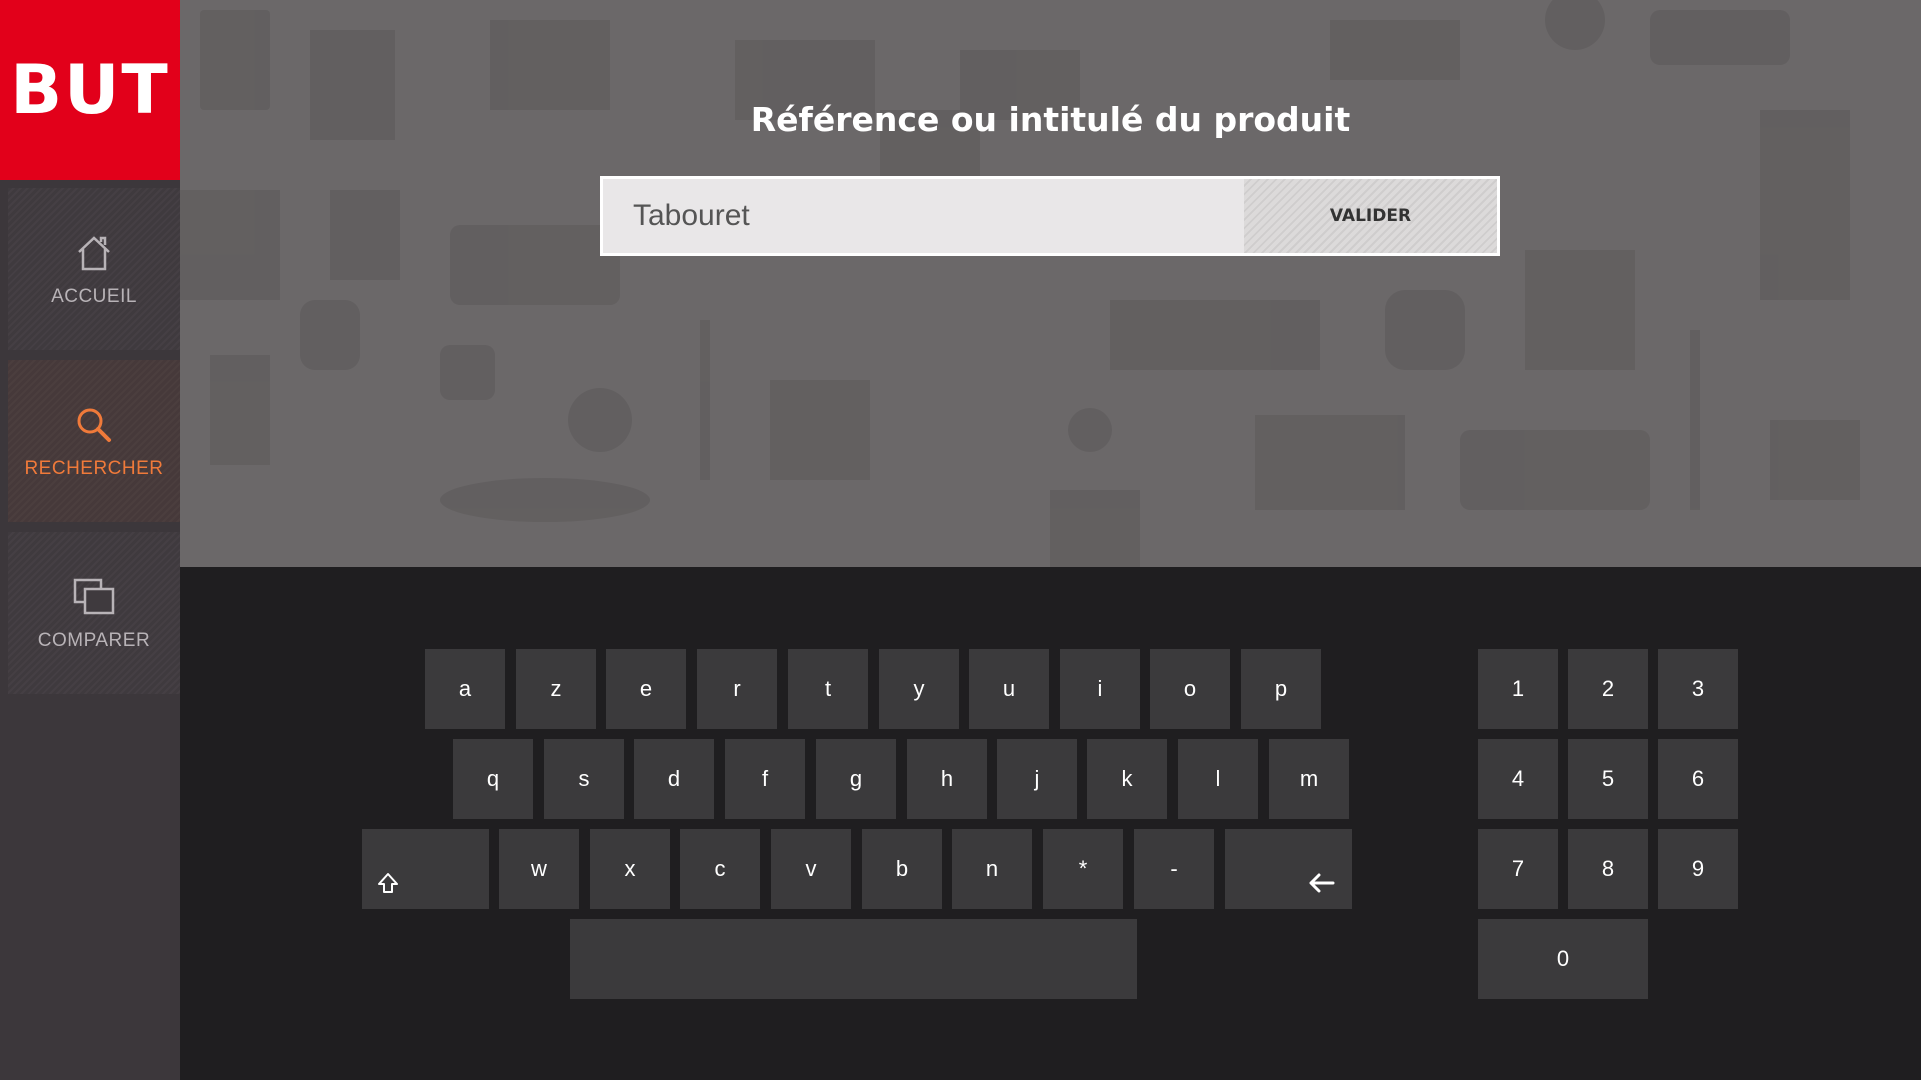  What do you see at coordinates (94, 640) in the screenshot?
I see `sidebar-item-label: COMPARER` at bounding box center [94, 640].